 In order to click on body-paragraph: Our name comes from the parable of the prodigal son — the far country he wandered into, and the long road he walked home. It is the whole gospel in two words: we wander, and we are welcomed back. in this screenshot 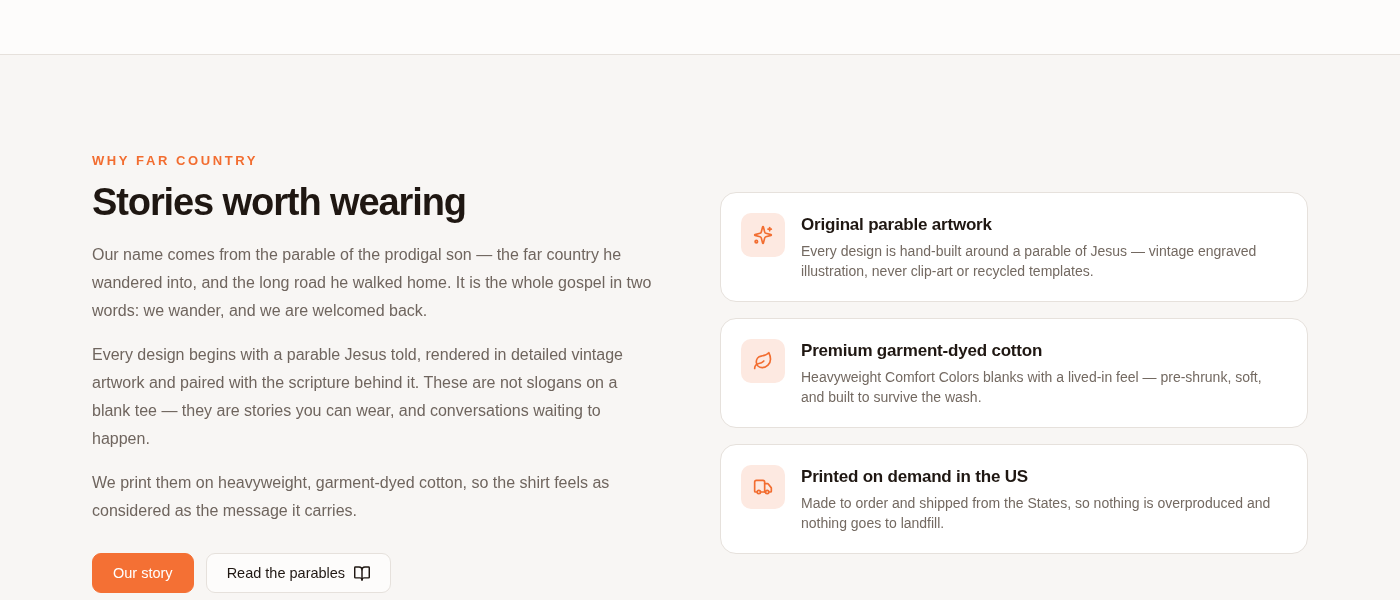, I will do `click(372, 283)`.